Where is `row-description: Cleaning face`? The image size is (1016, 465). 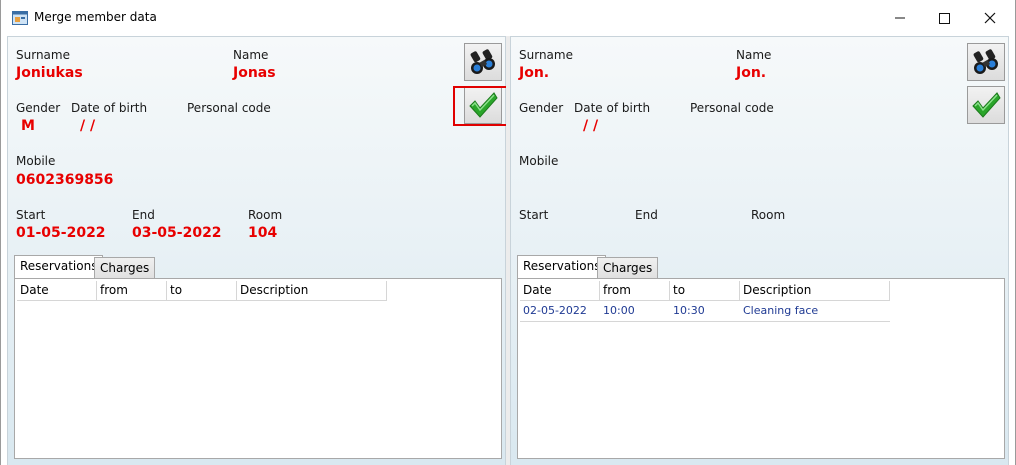
row-description: Cleaning face is located at coordinates (781, 310).